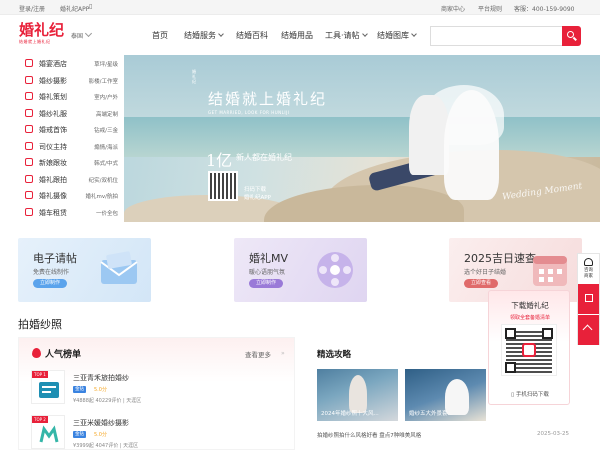  Describe the element at coordinates (74, 8) in the screenshot. I see `app-link: 婚礼纪APP` at that location.